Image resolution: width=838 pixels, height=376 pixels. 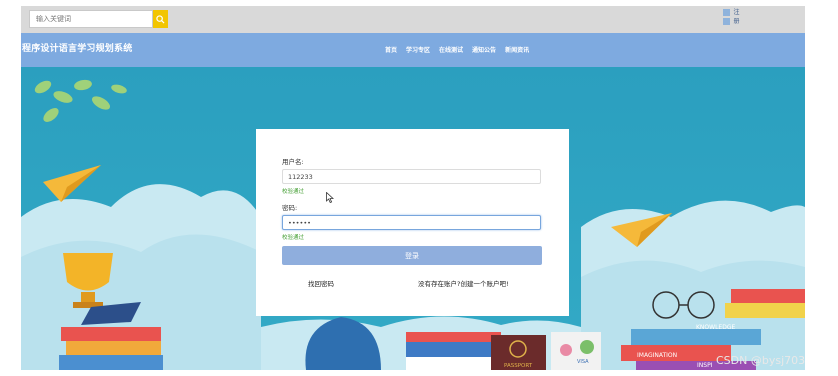 What do you see at coordinates (91, 19) in the screenshot?
I see `search-input` at bounding box center [91, 19].